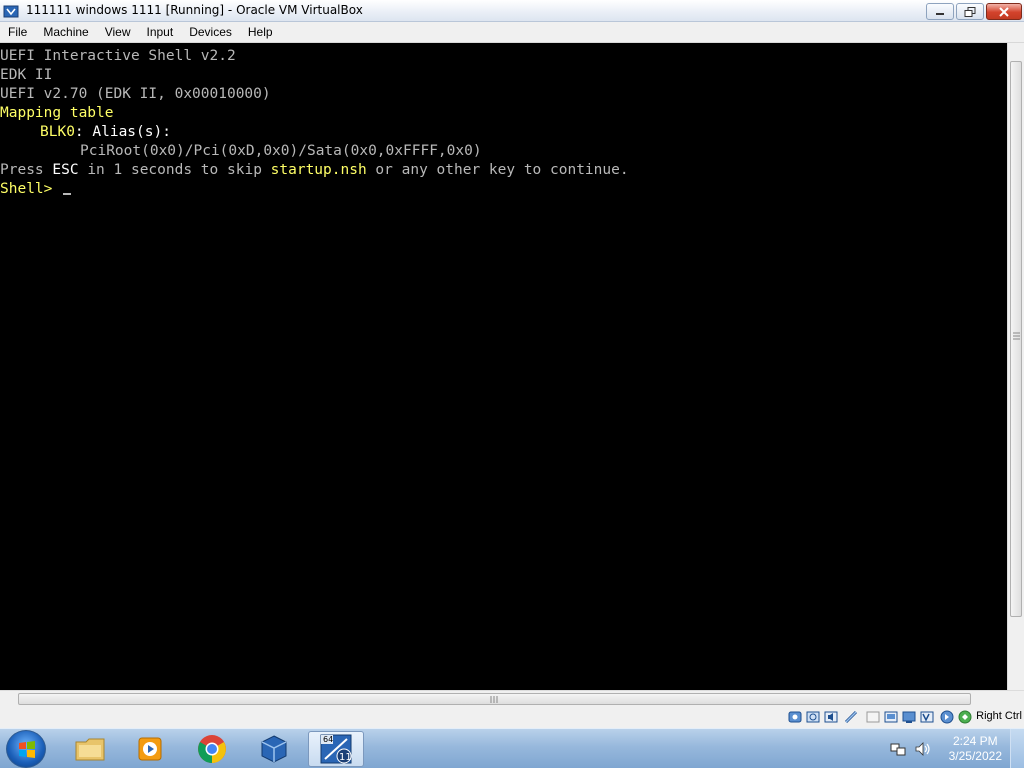  Describe the element at coordinates (975, 741) in the screenshot. I see `clock-time: 2:24 PM` at that location.